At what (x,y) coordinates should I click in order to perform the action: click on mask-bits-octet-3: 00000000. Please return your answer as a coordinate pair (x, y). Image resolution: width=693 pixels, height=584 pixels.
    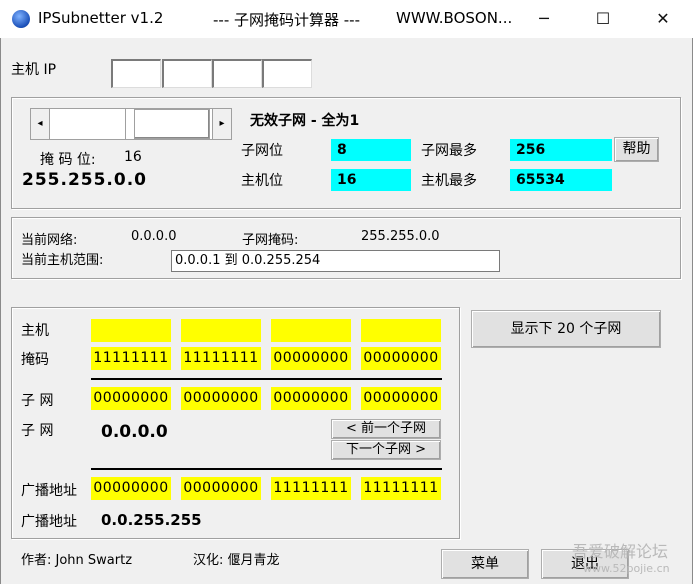
    Looking at the image, I should click on (311, 358).